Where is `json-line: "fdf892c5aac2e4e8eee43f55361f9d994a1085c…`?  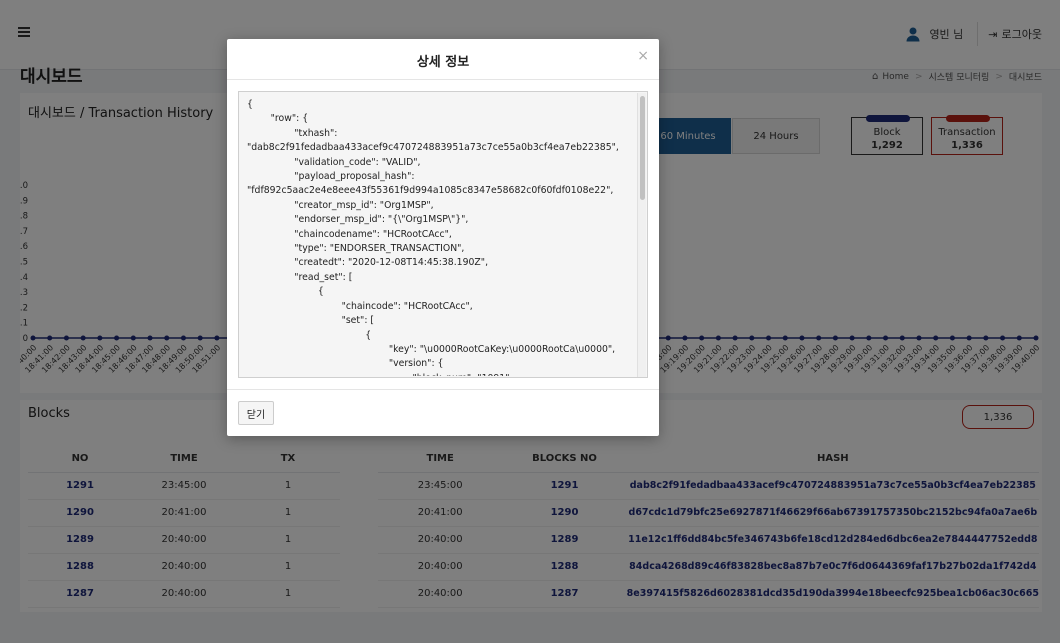
json-line: "fdf892c5aac2e4e8eee43f55361f9d994a1085c… is located at coordinates (430, 191).